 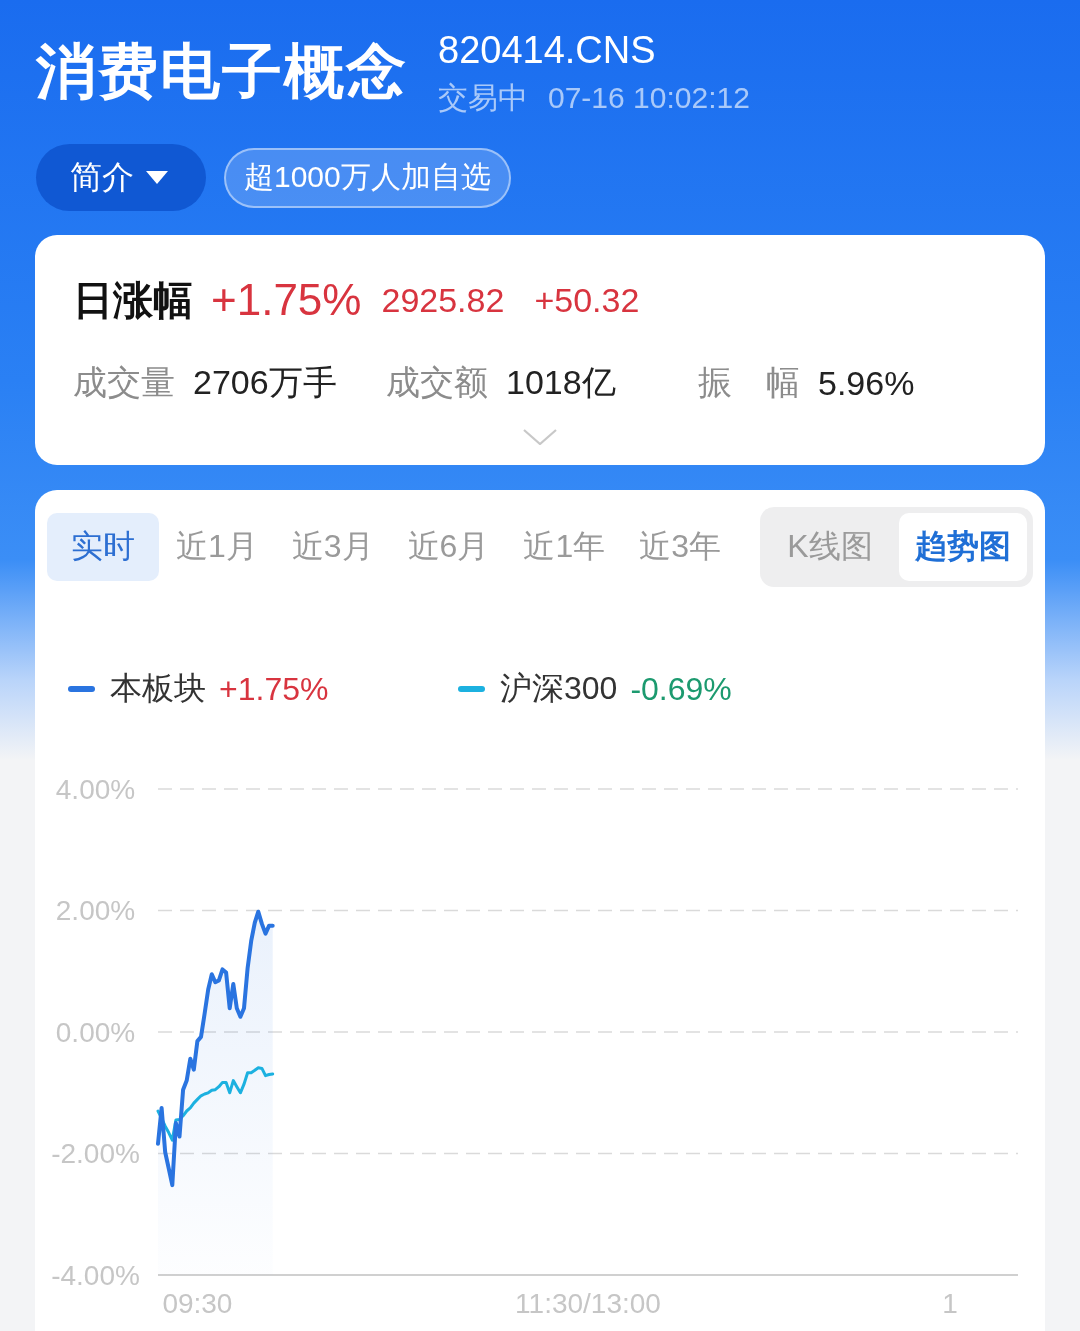 I want to click on quote-label: 日涨幅, so click(x=133, y=300).